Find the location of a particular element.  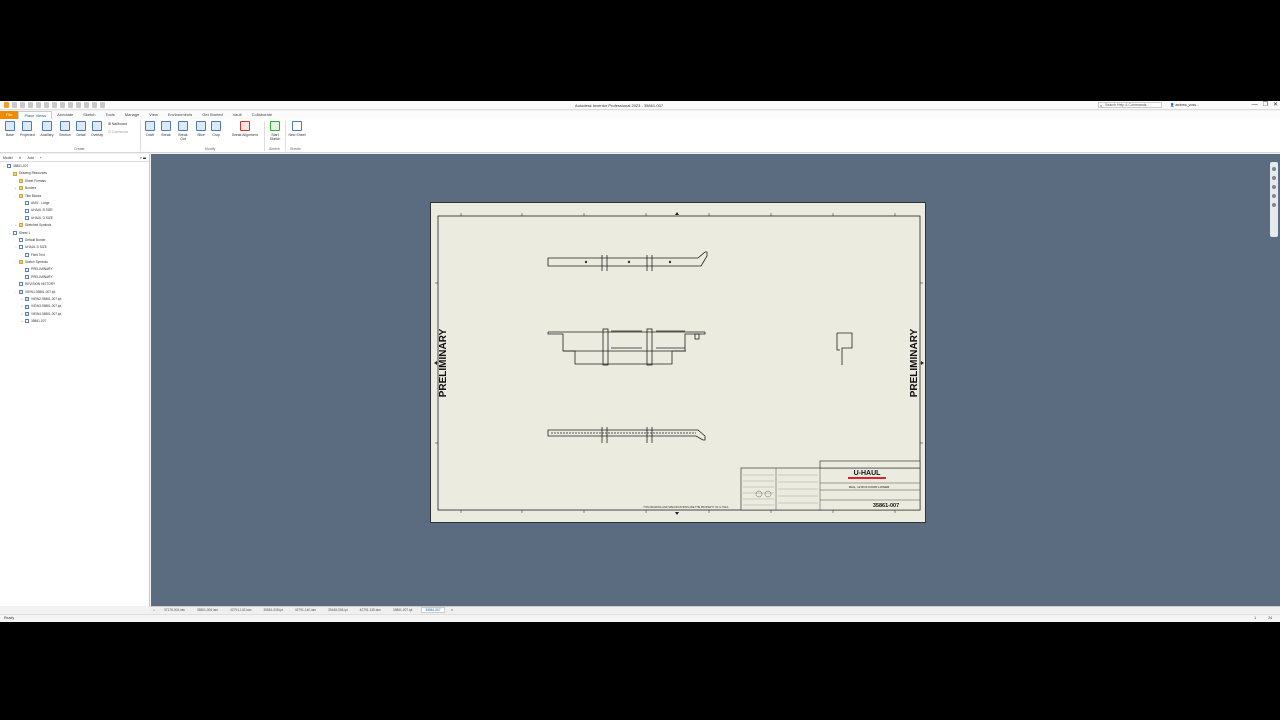

doc-tab: 35861-006.iam is located at coordinates (207, 610).